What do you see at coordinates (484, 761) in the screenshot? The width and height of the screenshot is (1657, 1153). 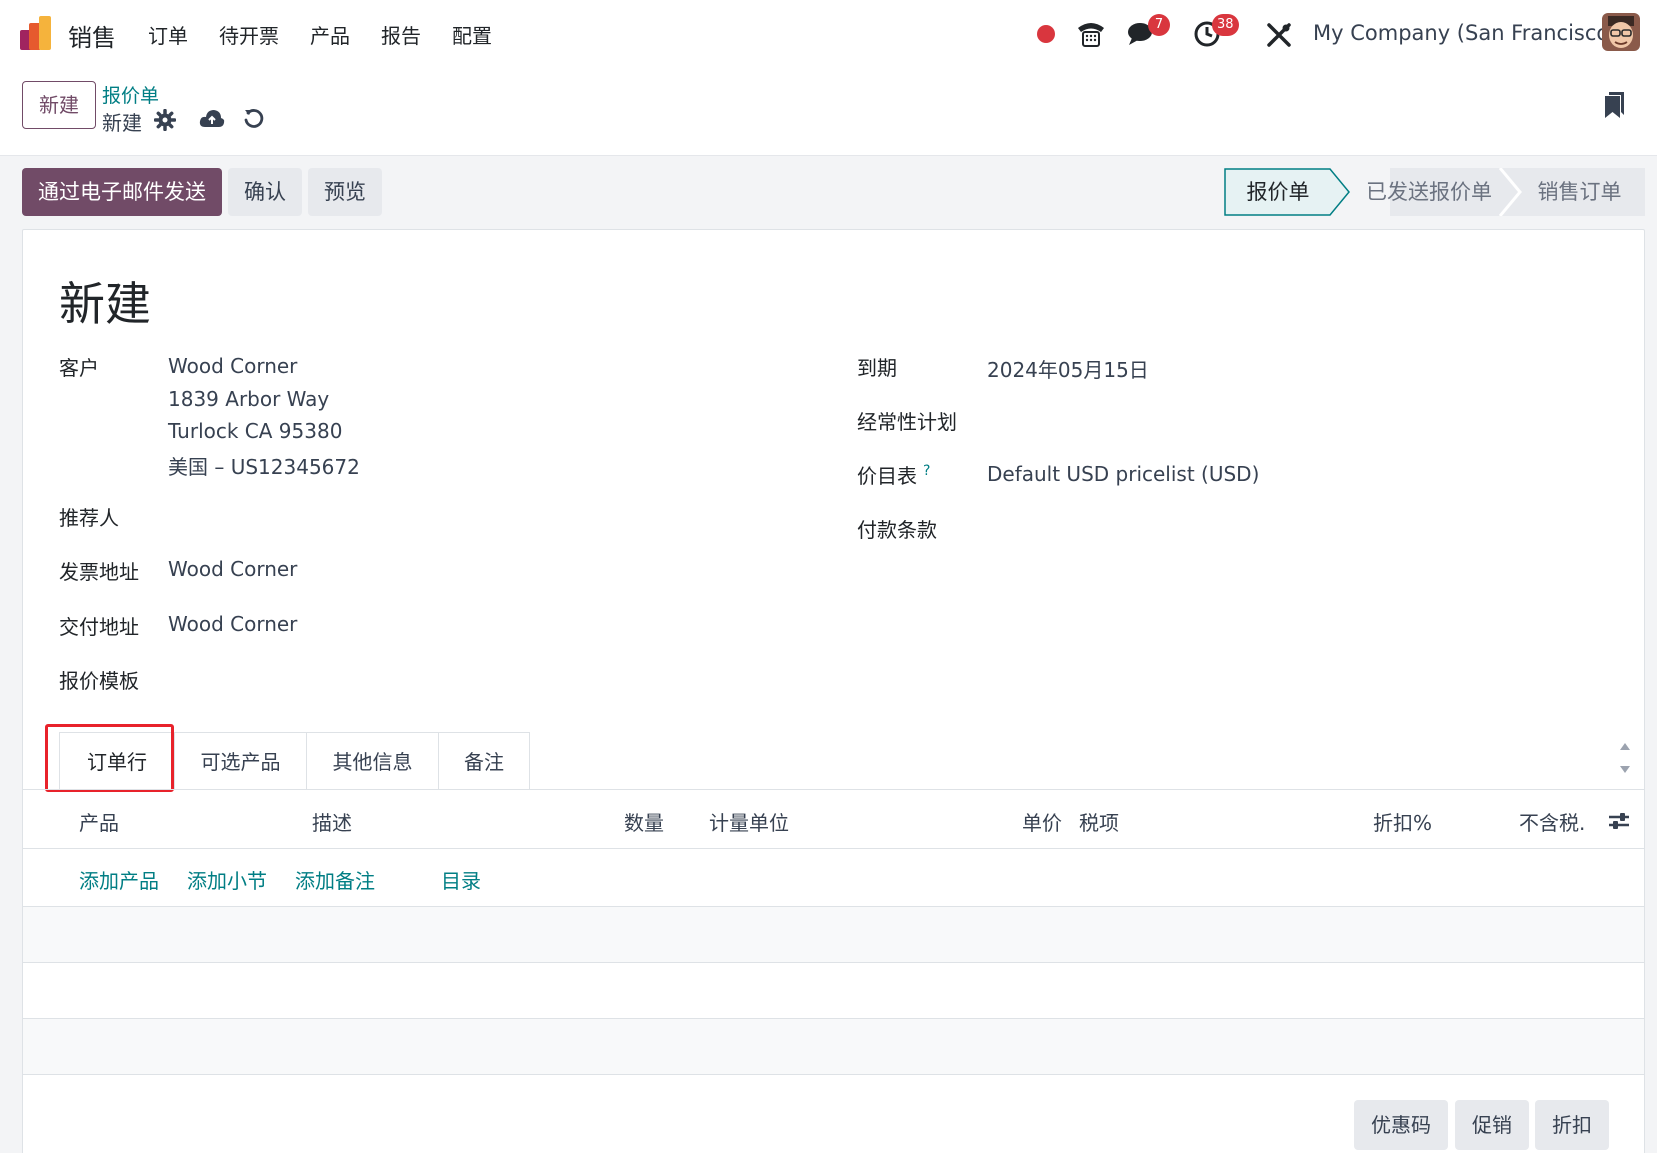 I see `tab-notes: 备注` at bounding box center [484, 761].